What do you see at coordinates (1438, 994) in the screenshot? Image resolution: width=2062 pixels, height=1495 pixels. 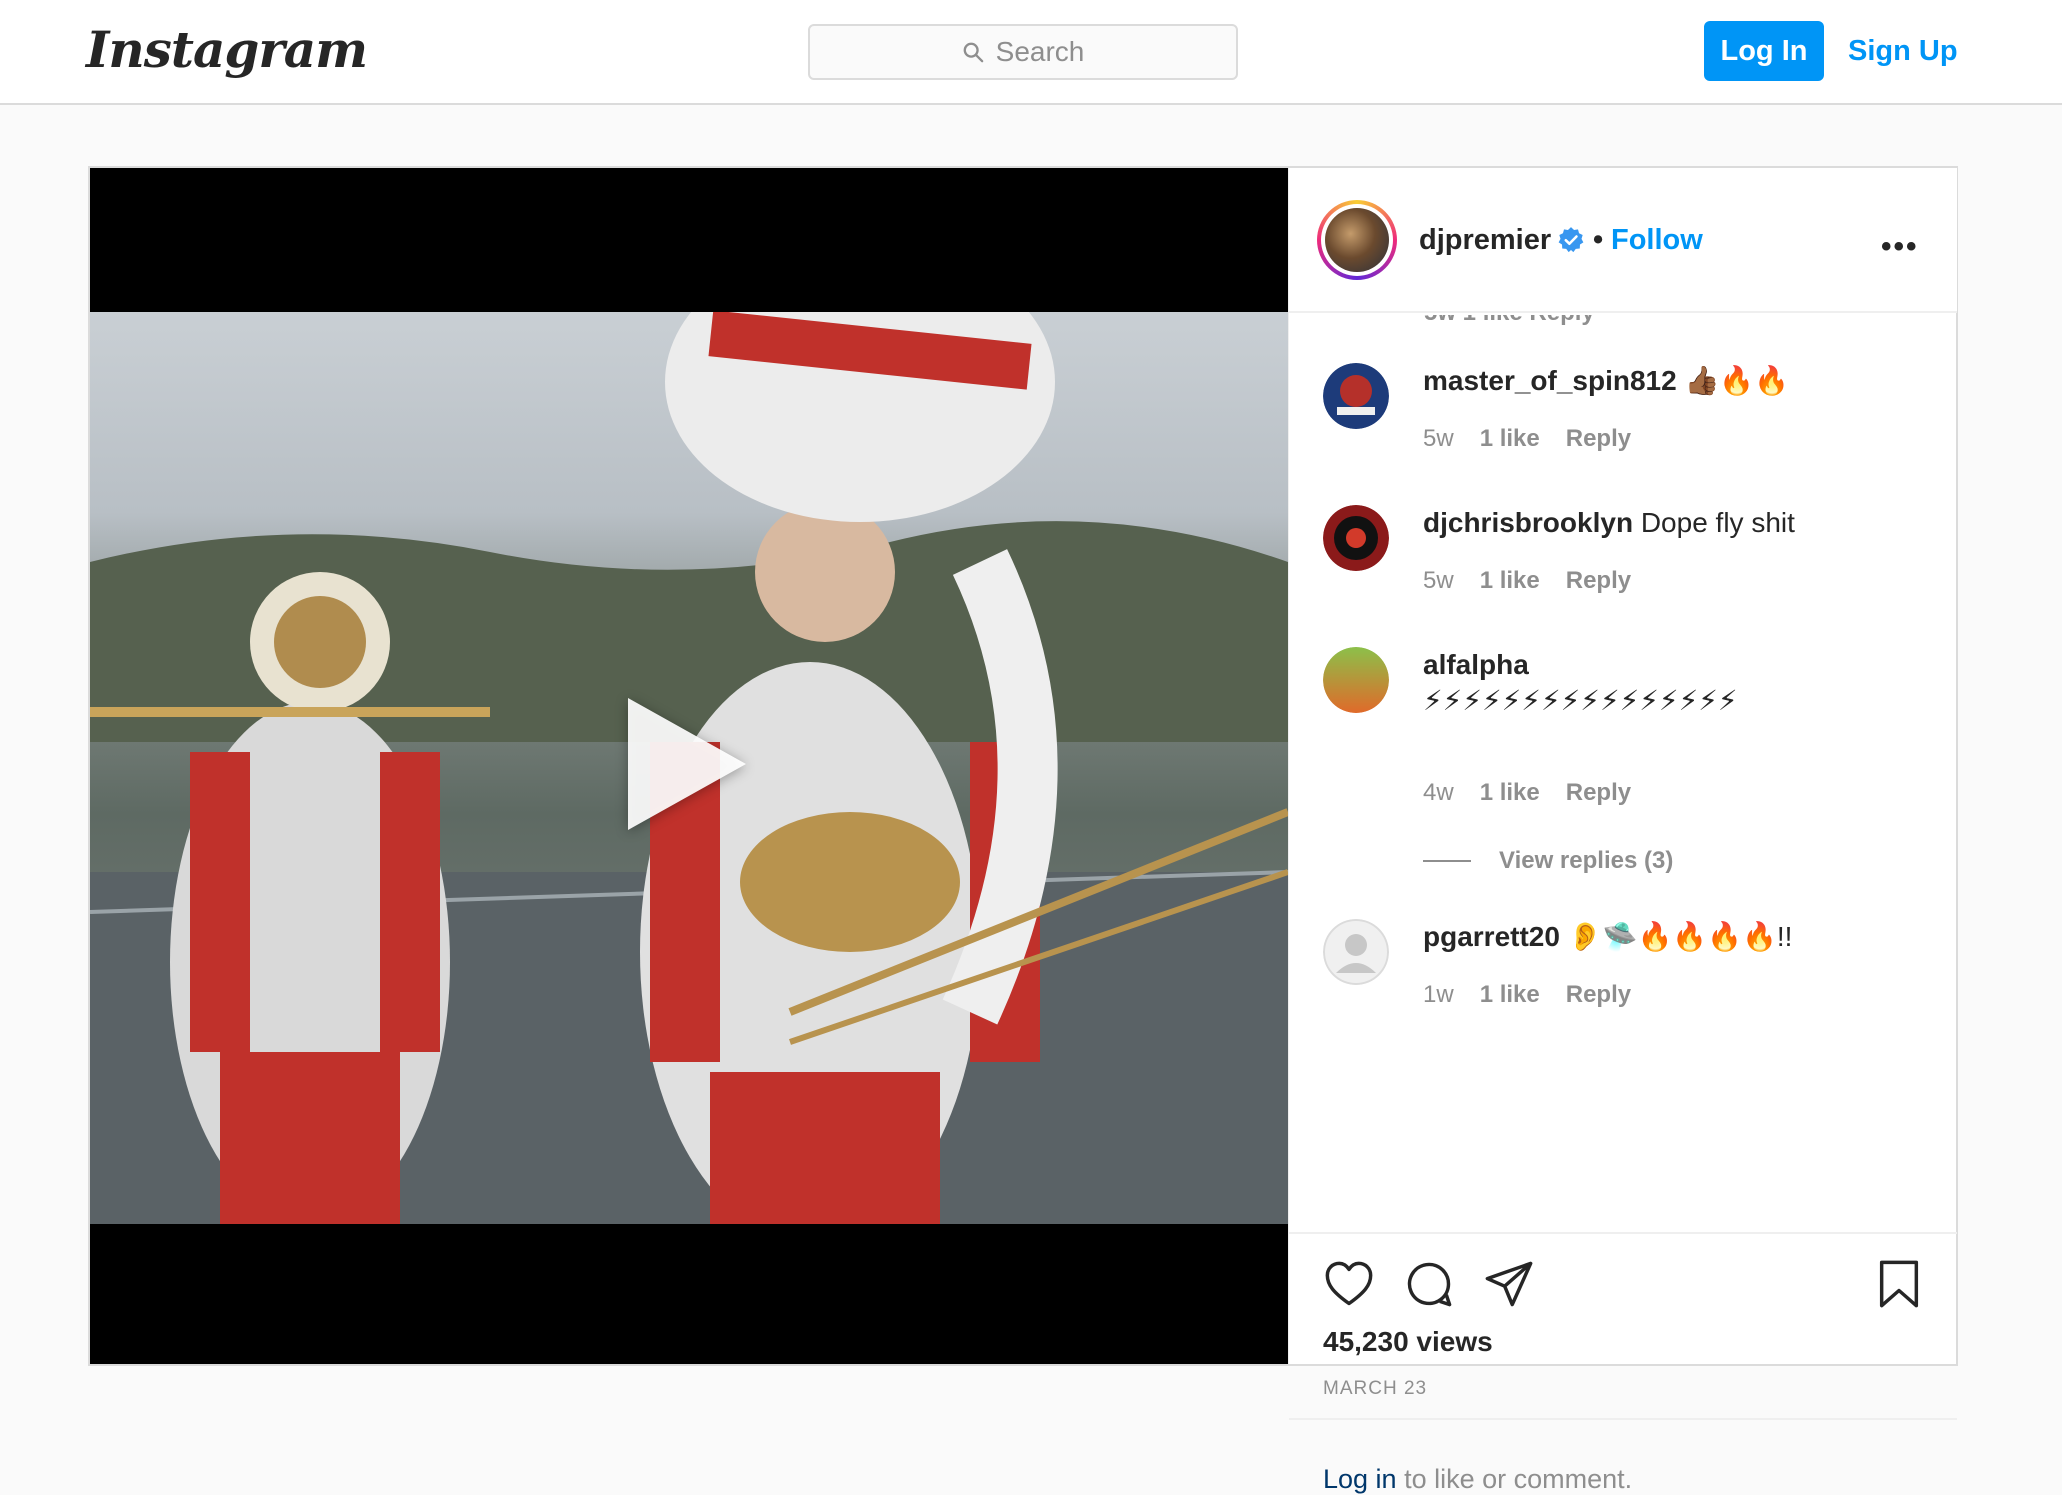 I see `comment-age: 1w` at bounding box center [1438, 994].